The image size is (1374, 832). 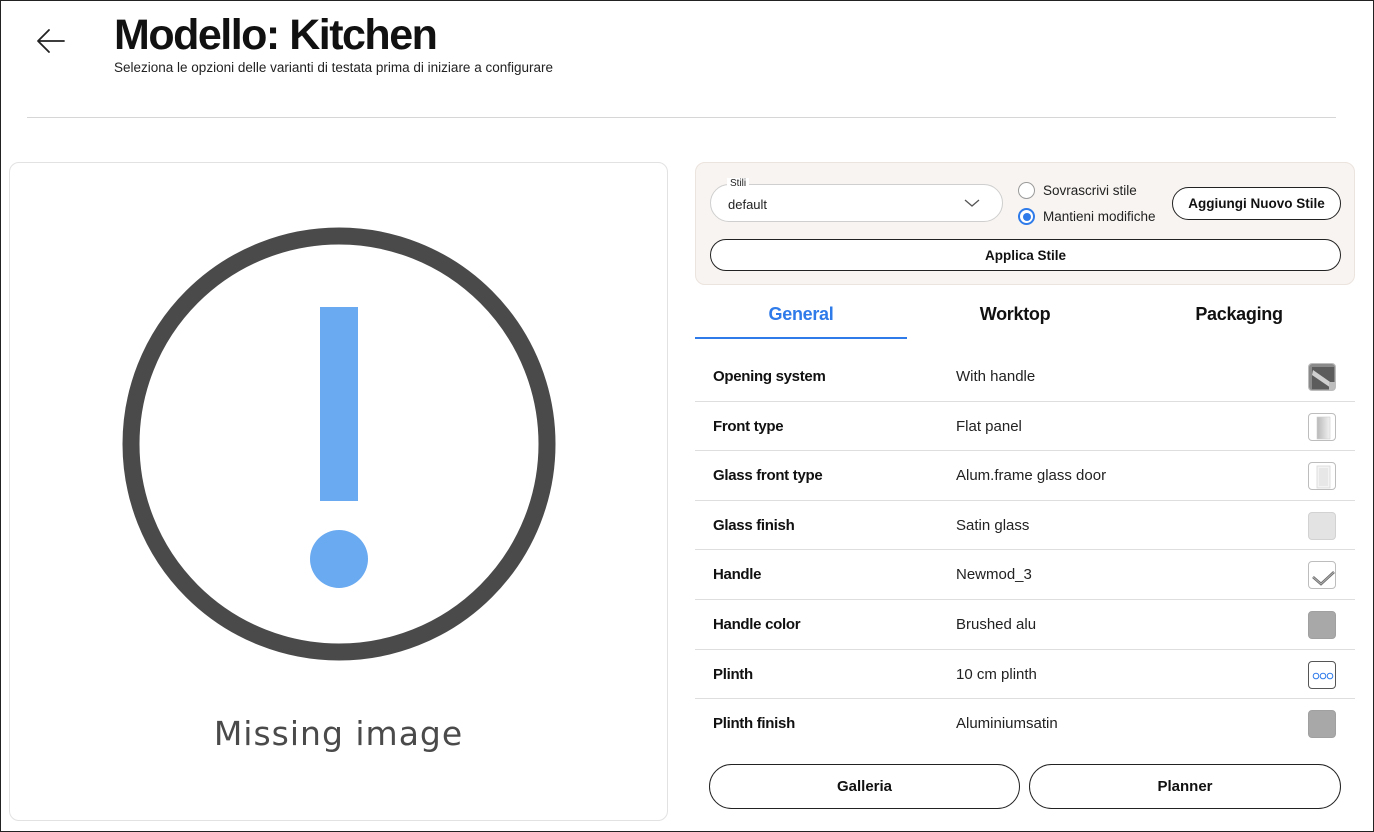 I want to click on option-label: Plinth, so click(x=733, y=674).